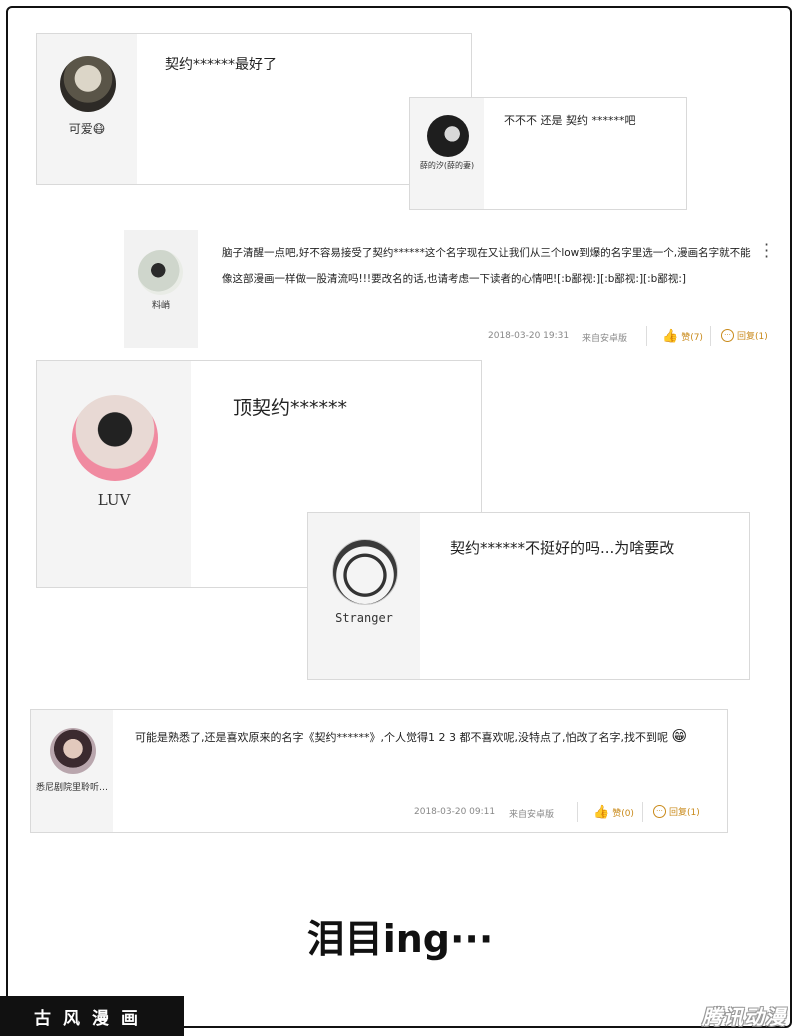 The height and width of the screenshot is (1036, 800). I want to click on comment-text: 不不不 还是 契约 ******吧, so click(570, 120).